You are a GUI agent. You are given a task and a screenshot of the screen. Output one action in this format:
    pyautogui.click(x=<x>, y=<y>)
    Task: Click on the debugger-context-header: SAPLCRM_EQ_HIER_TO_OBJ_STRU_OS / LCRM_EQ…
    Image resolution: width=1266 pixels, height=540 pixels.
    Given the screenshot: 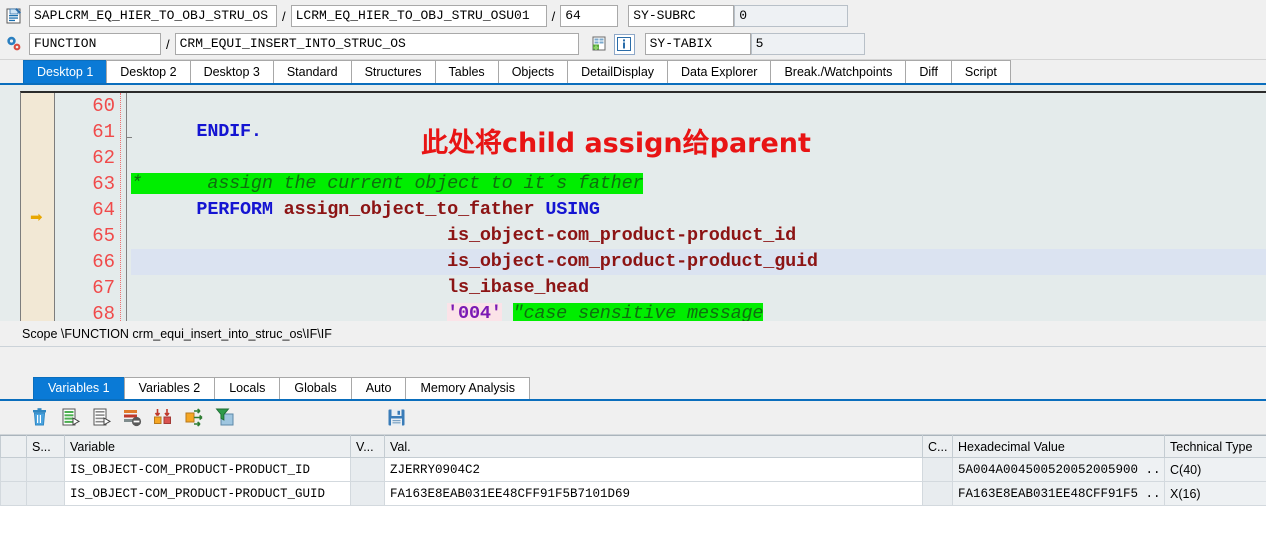 What is the action you would take?
    pyautogui.click(x=633, y=30)
    